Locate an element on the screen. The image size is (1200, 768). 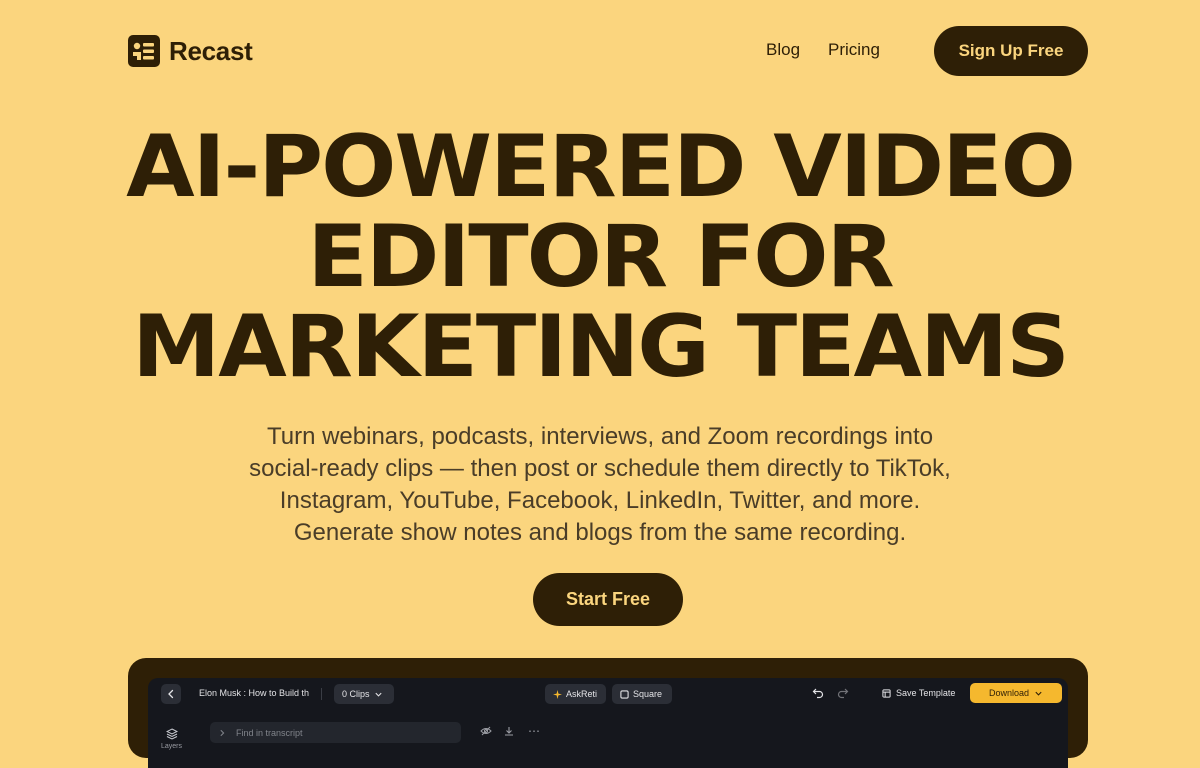
chevron-left-icon is located at coordinates (171, 694).